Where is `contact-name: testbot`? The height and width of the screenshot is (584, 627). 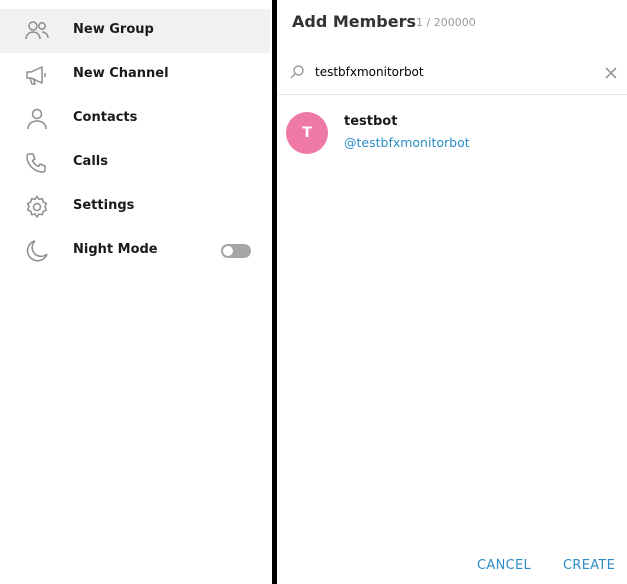 contact-name: testbot is located at coordinates (371, 121).